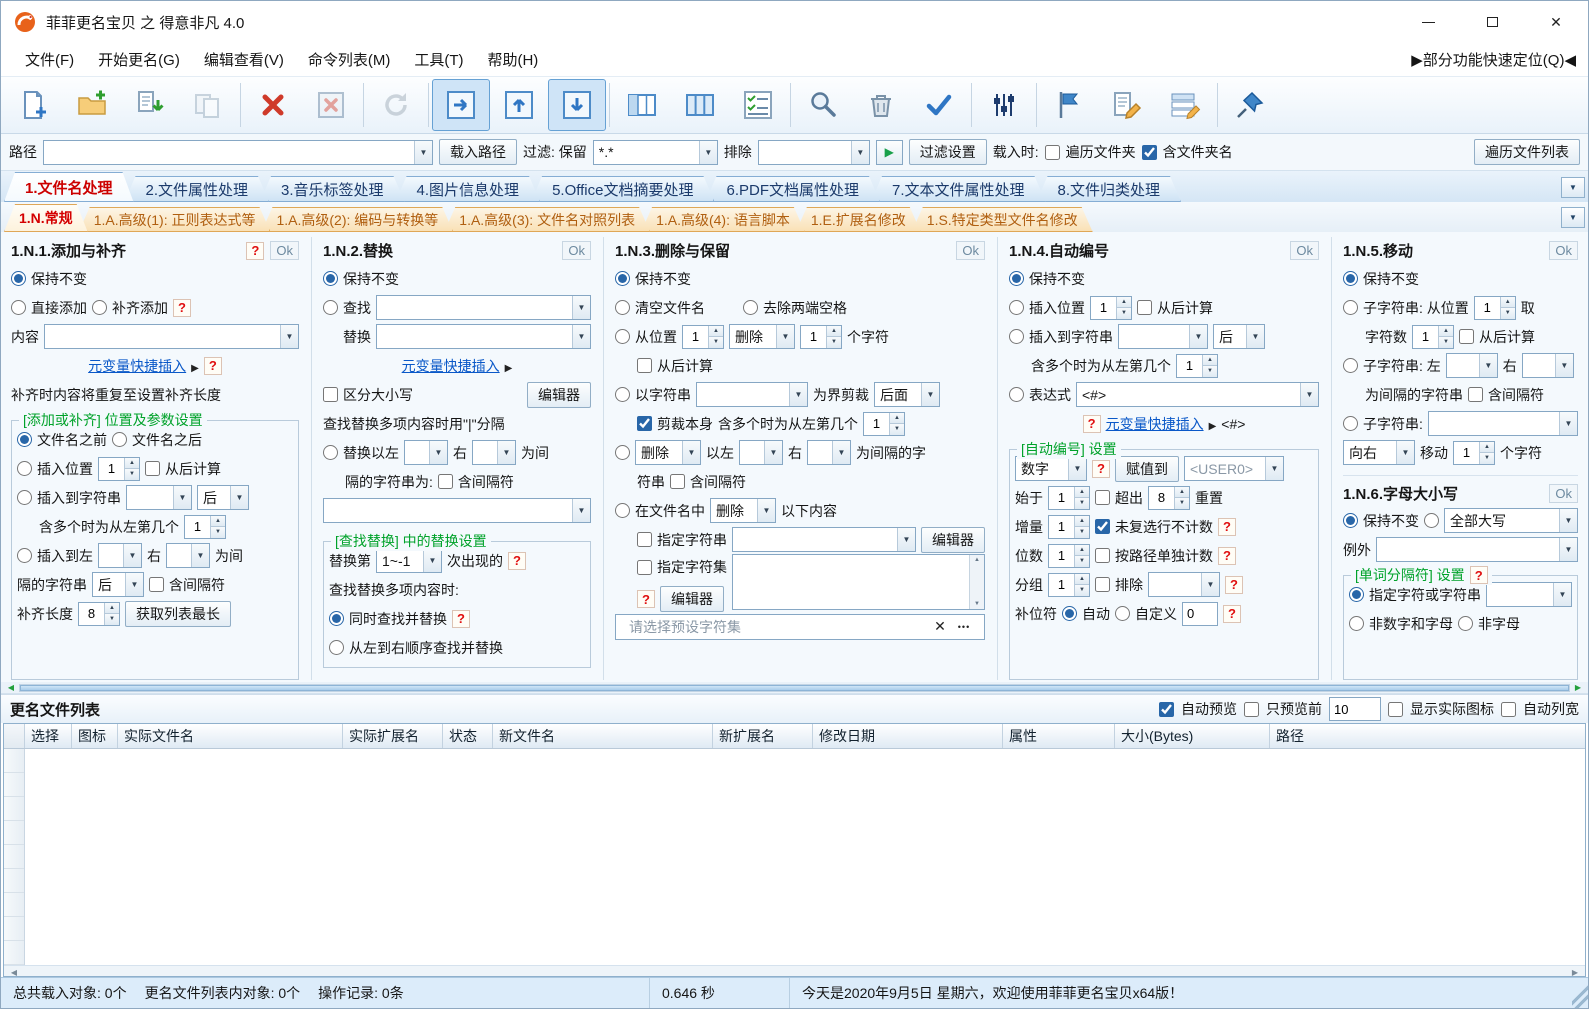  I want to click on position-spinner, so click(703, 336).